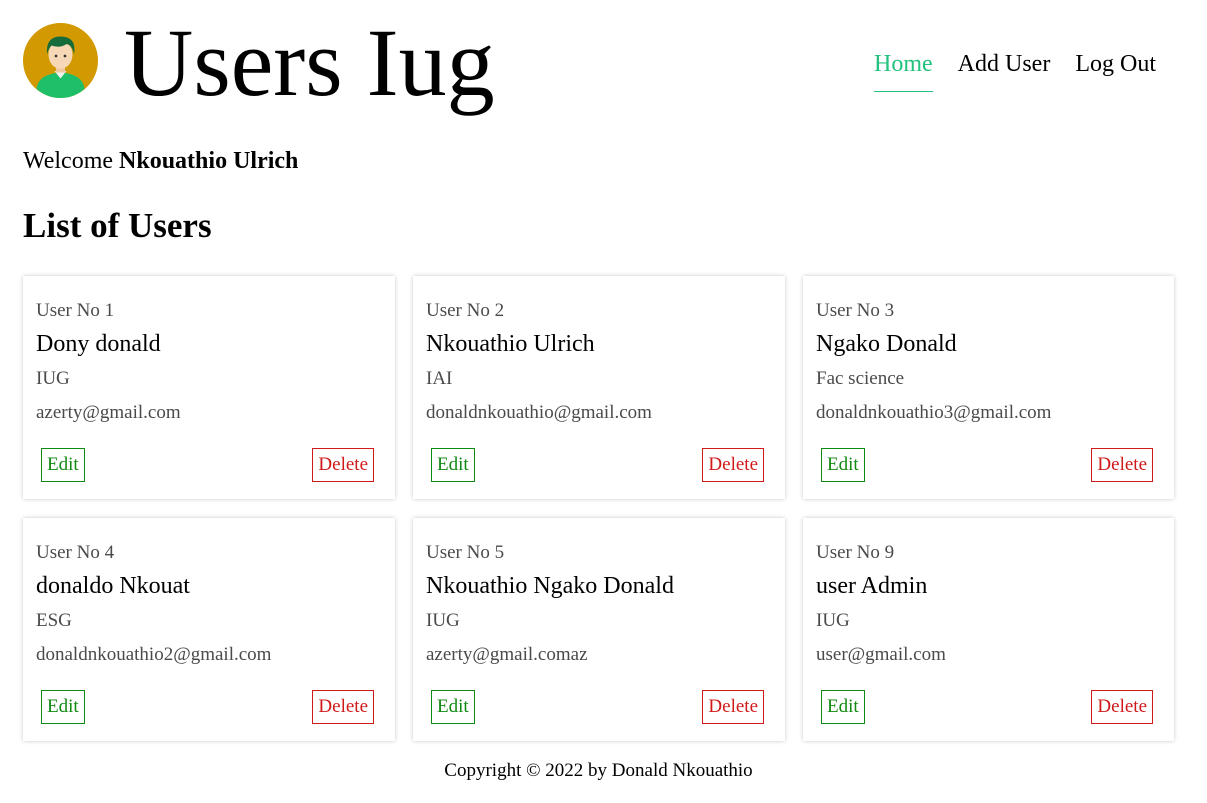 This screenshot has height=803, width=1207. I want to click on user-name: Nkouathio Ngako Donald, so click(550, 586).